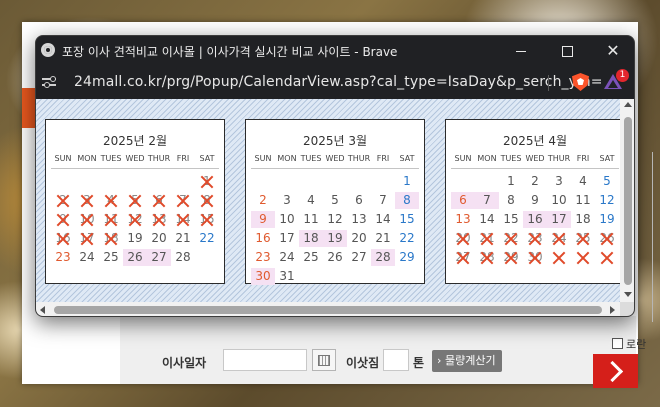 This screenshot has height=407, width=660. I want to click on scroll-right-icon, so click(612, 310).